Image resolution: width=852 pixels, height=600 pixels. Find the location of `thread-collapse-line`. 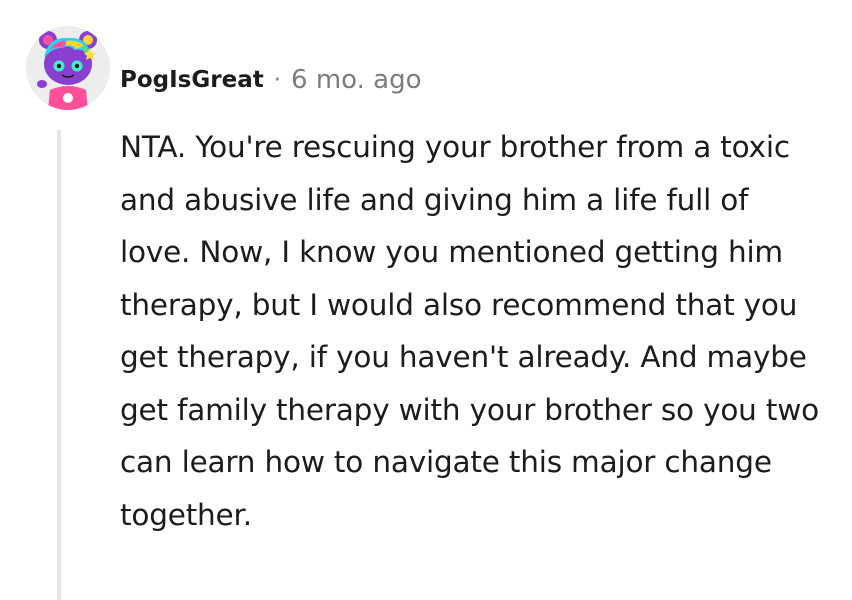

thread-collapse-line is located at coordinates (59, 365).